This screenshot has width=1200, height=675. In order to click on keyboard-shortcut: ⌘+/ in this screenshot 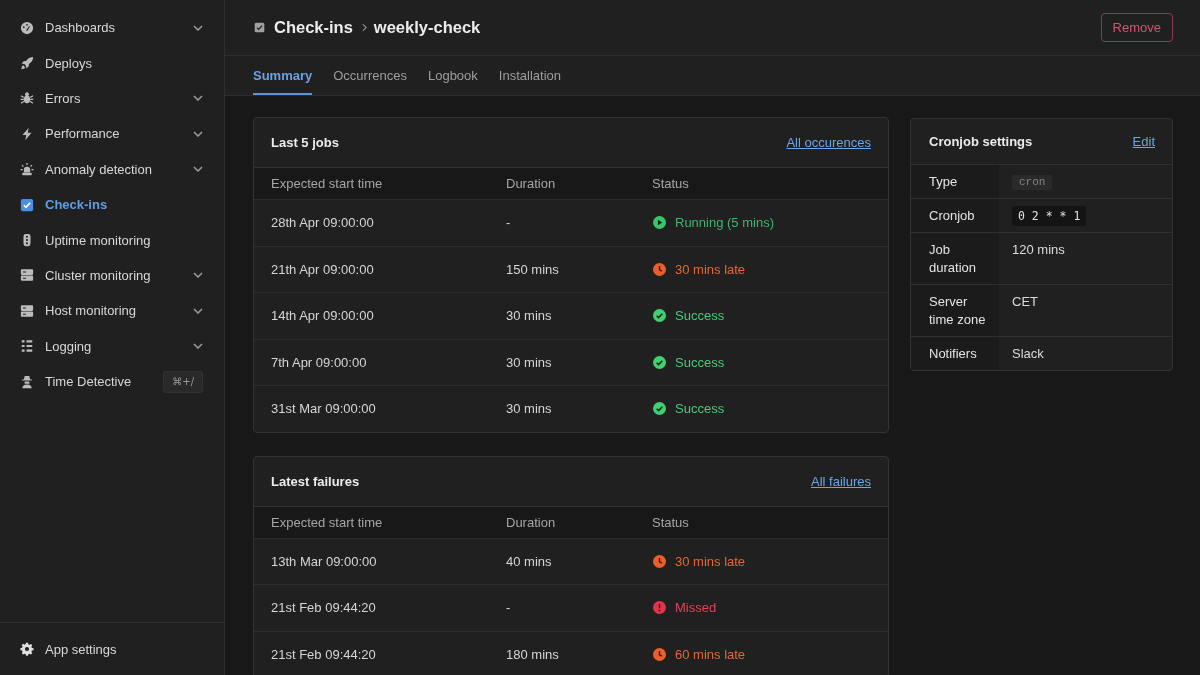, I will do `click(183, 381)`.